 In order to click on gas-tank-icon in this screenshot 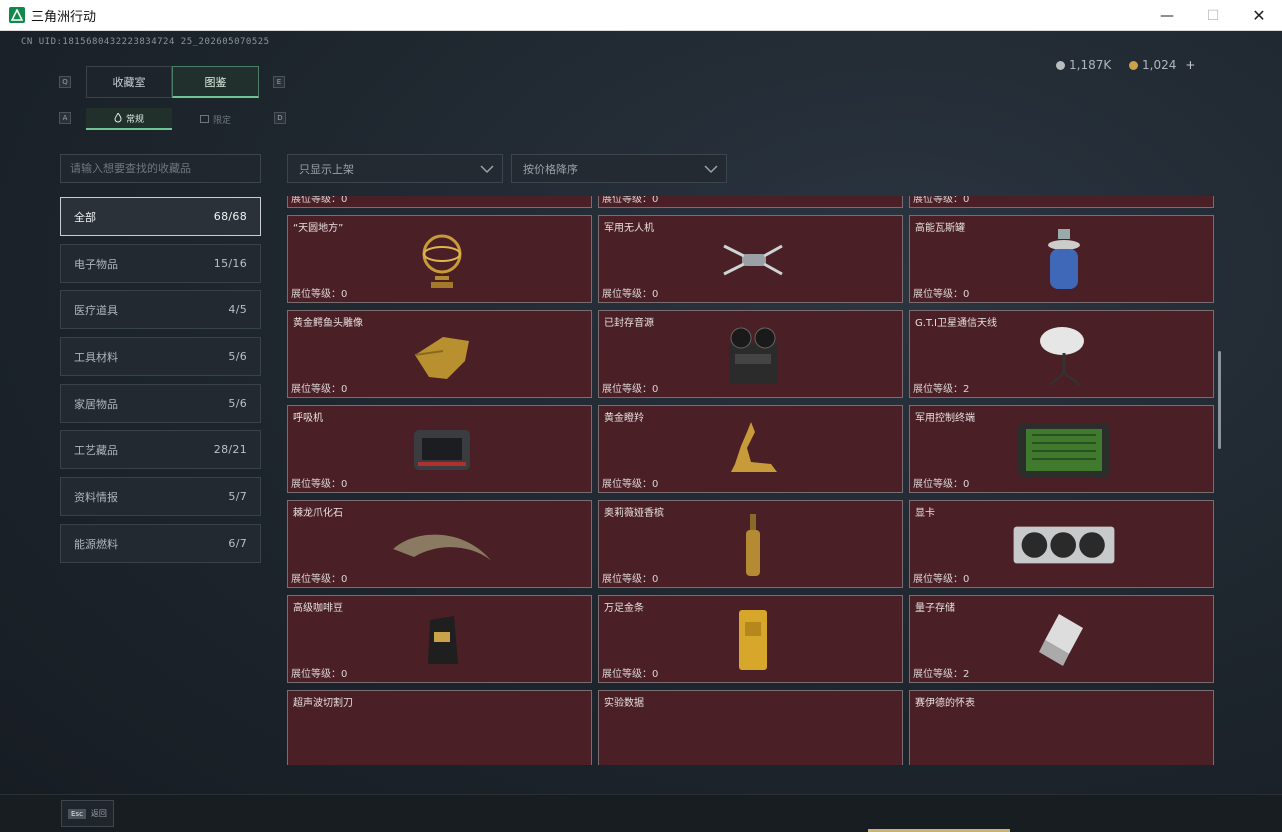, I will do `click(1064, 260)`.